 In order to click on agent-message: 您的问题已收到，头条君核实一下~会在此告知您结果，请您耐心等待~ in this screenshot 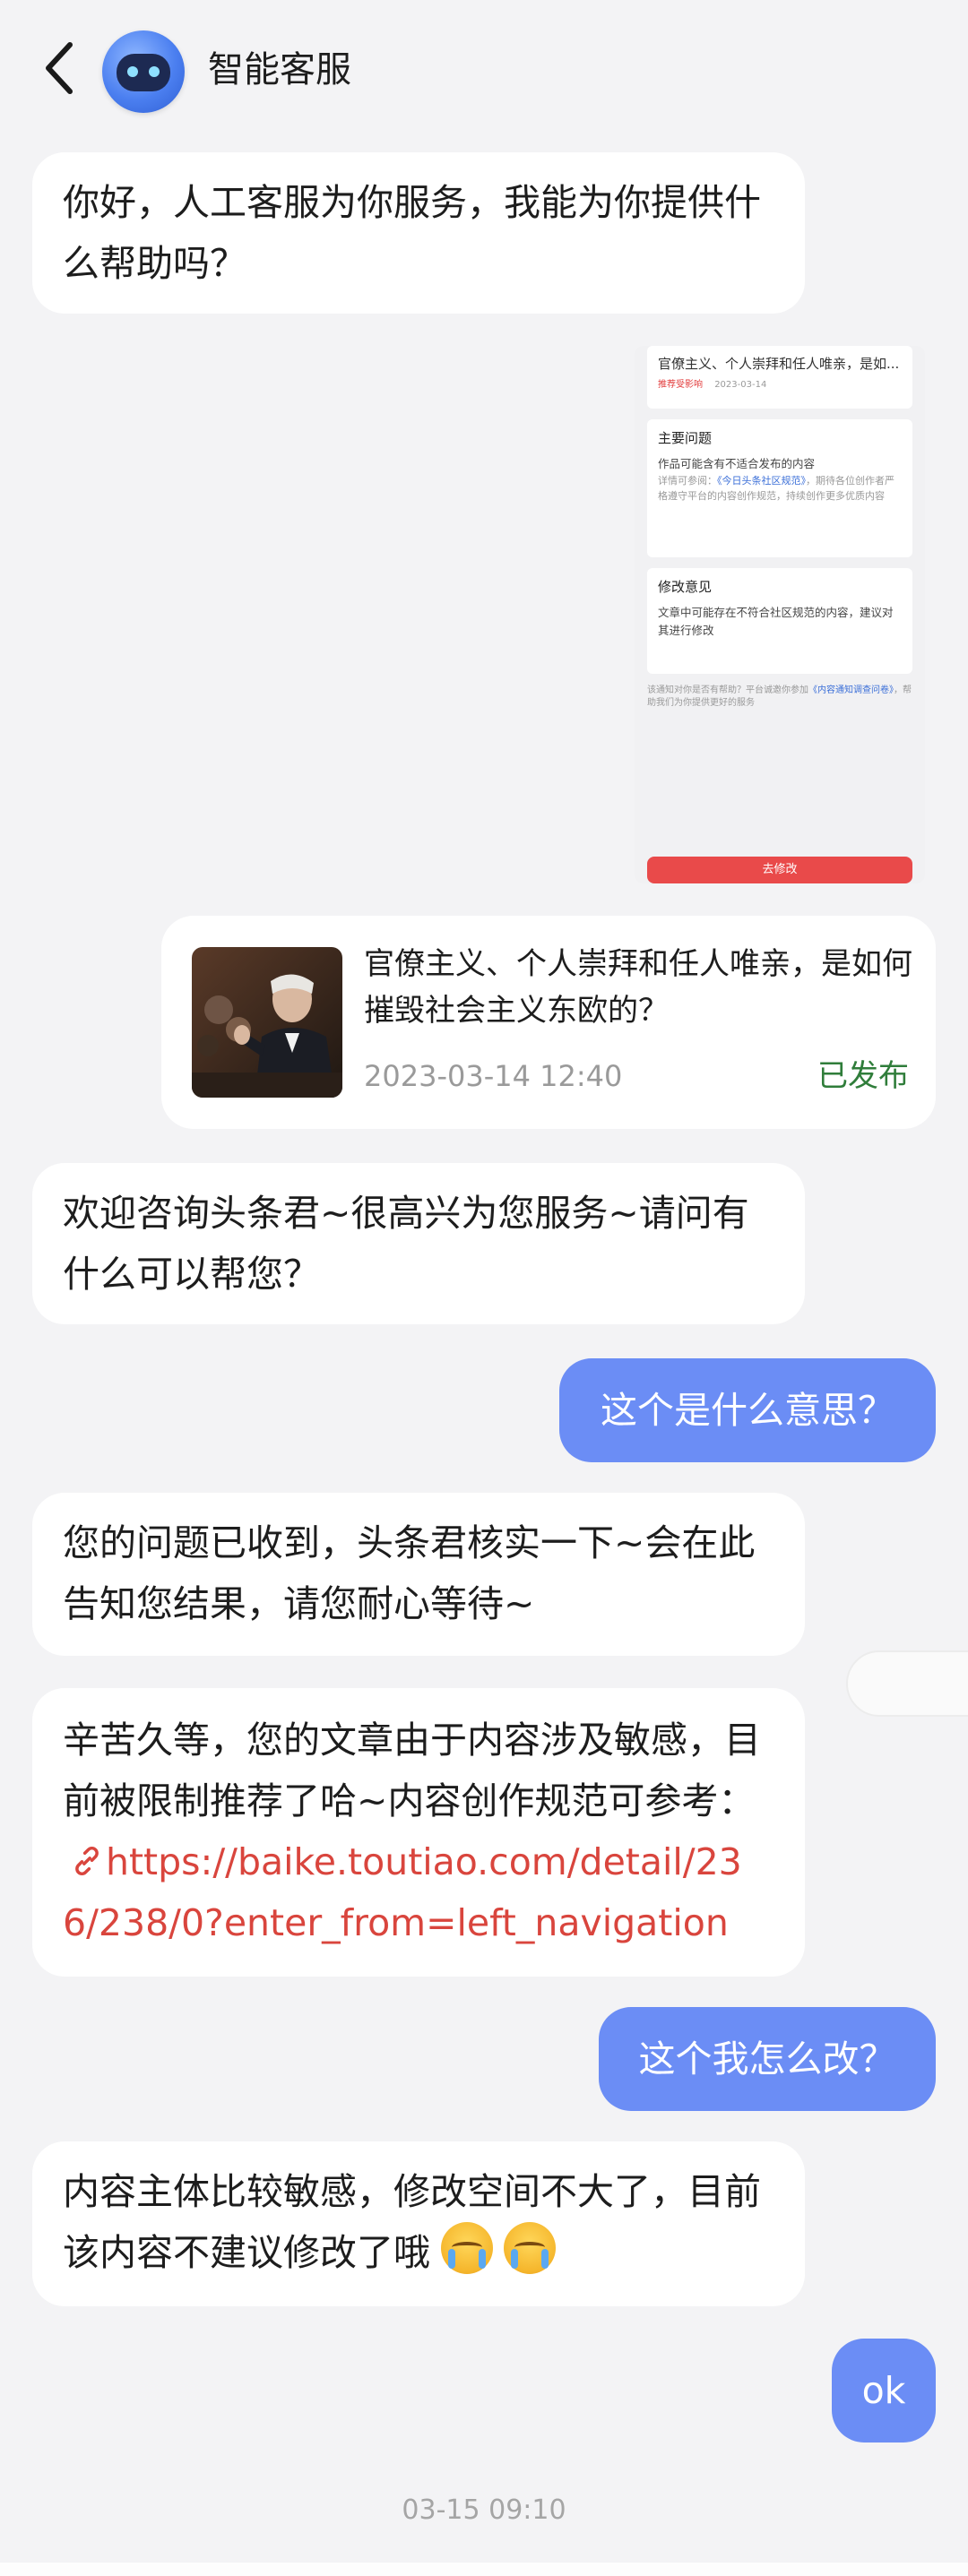, I will do `click(418, 1575)`.